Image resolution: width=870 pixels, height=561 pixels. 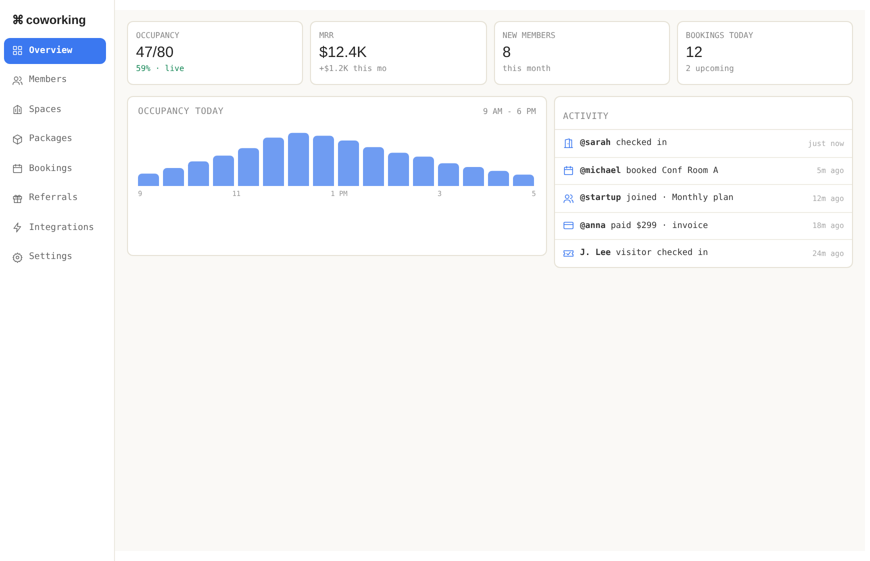 I want to click on activity-text: @startup joined · Monthly plan, so click(x=657, y=198).